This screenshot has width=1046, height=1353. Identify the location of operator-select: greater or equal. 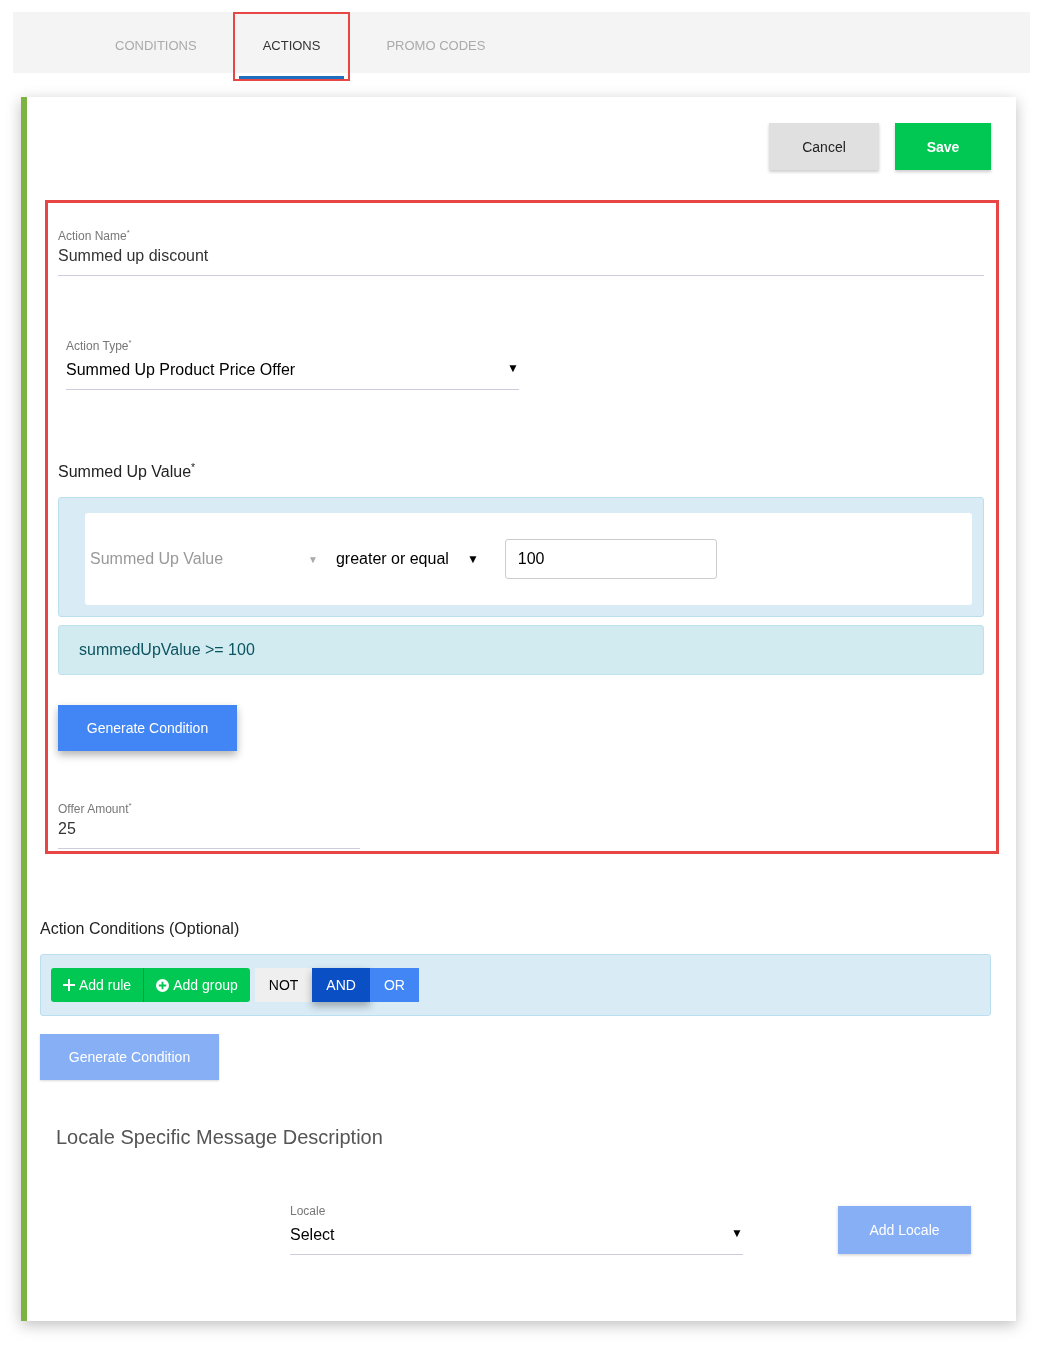
(392, 559).